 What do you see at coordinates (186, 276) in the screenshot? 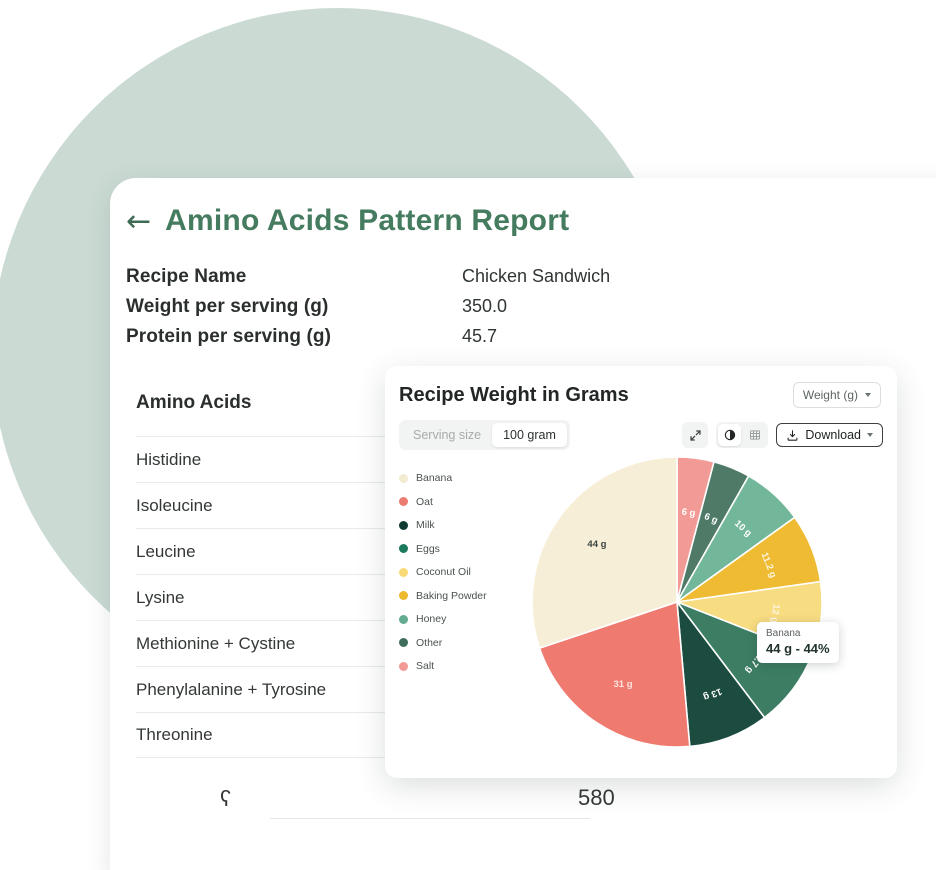
I see `meta-label: Recipe Name` at bounding box center [186, 276].